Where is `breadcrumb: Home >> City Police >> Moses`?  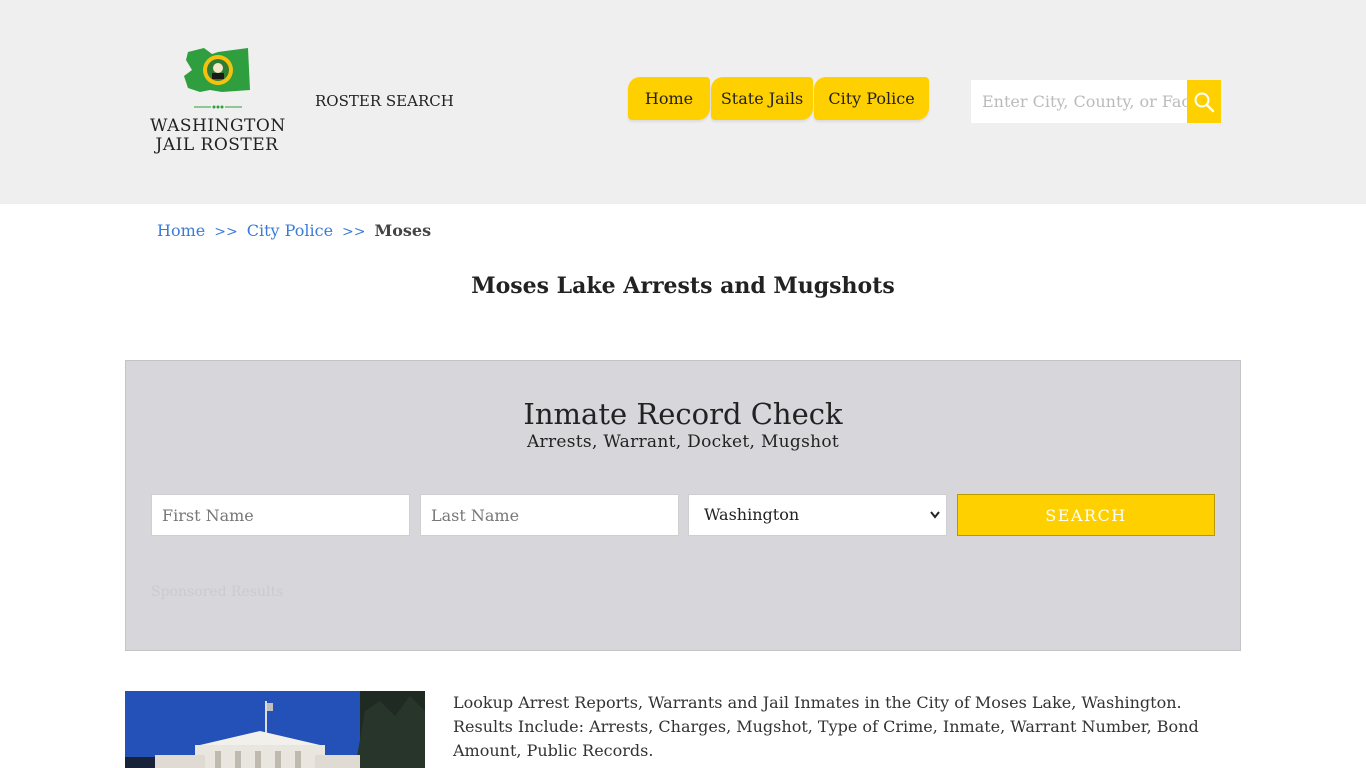 breadcrumb: Home >> City Police >> Moses is located at coordinates (294, 230).